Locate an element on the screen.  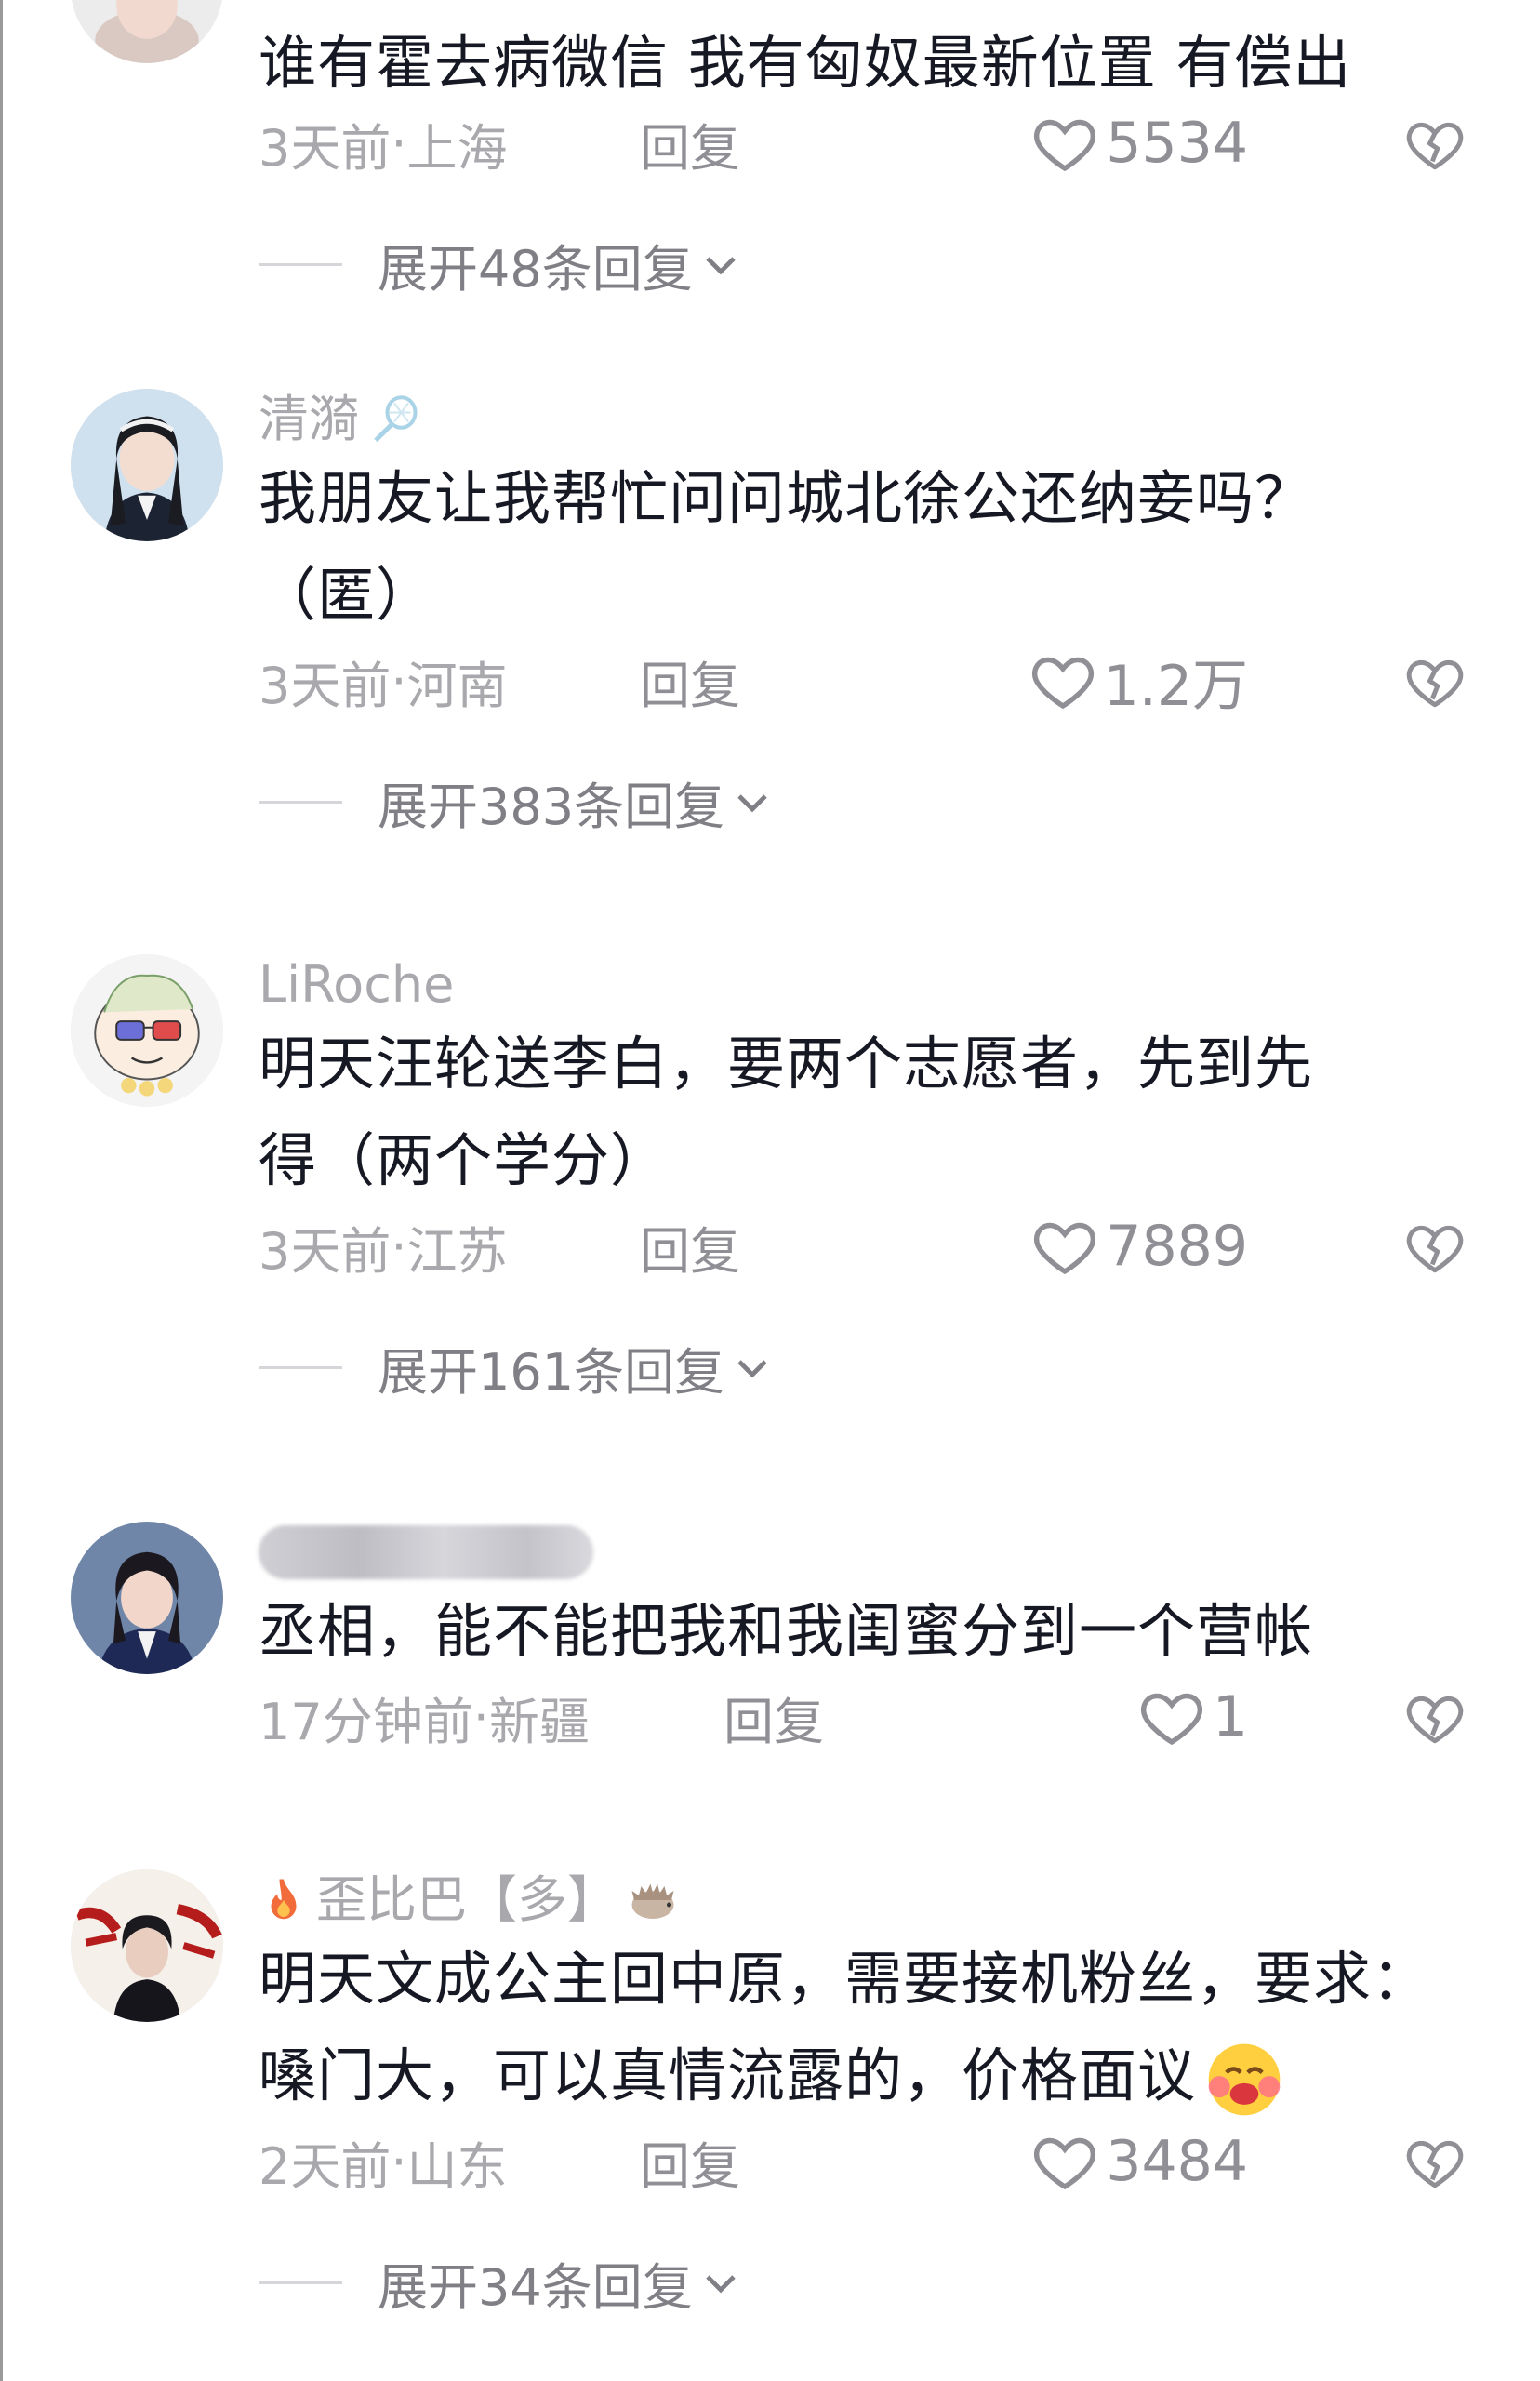
like-count: 5534 is located at coordinates (1177, 143).